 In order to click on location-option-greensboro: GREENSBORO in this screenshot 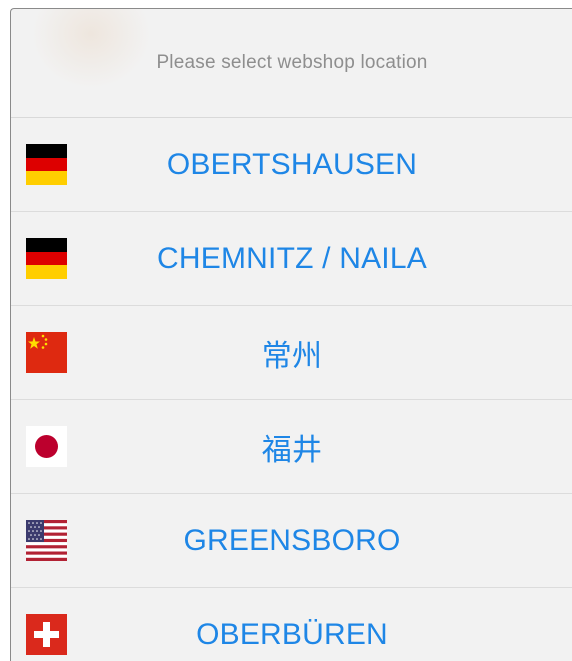, I will do `click(291, 541)`.